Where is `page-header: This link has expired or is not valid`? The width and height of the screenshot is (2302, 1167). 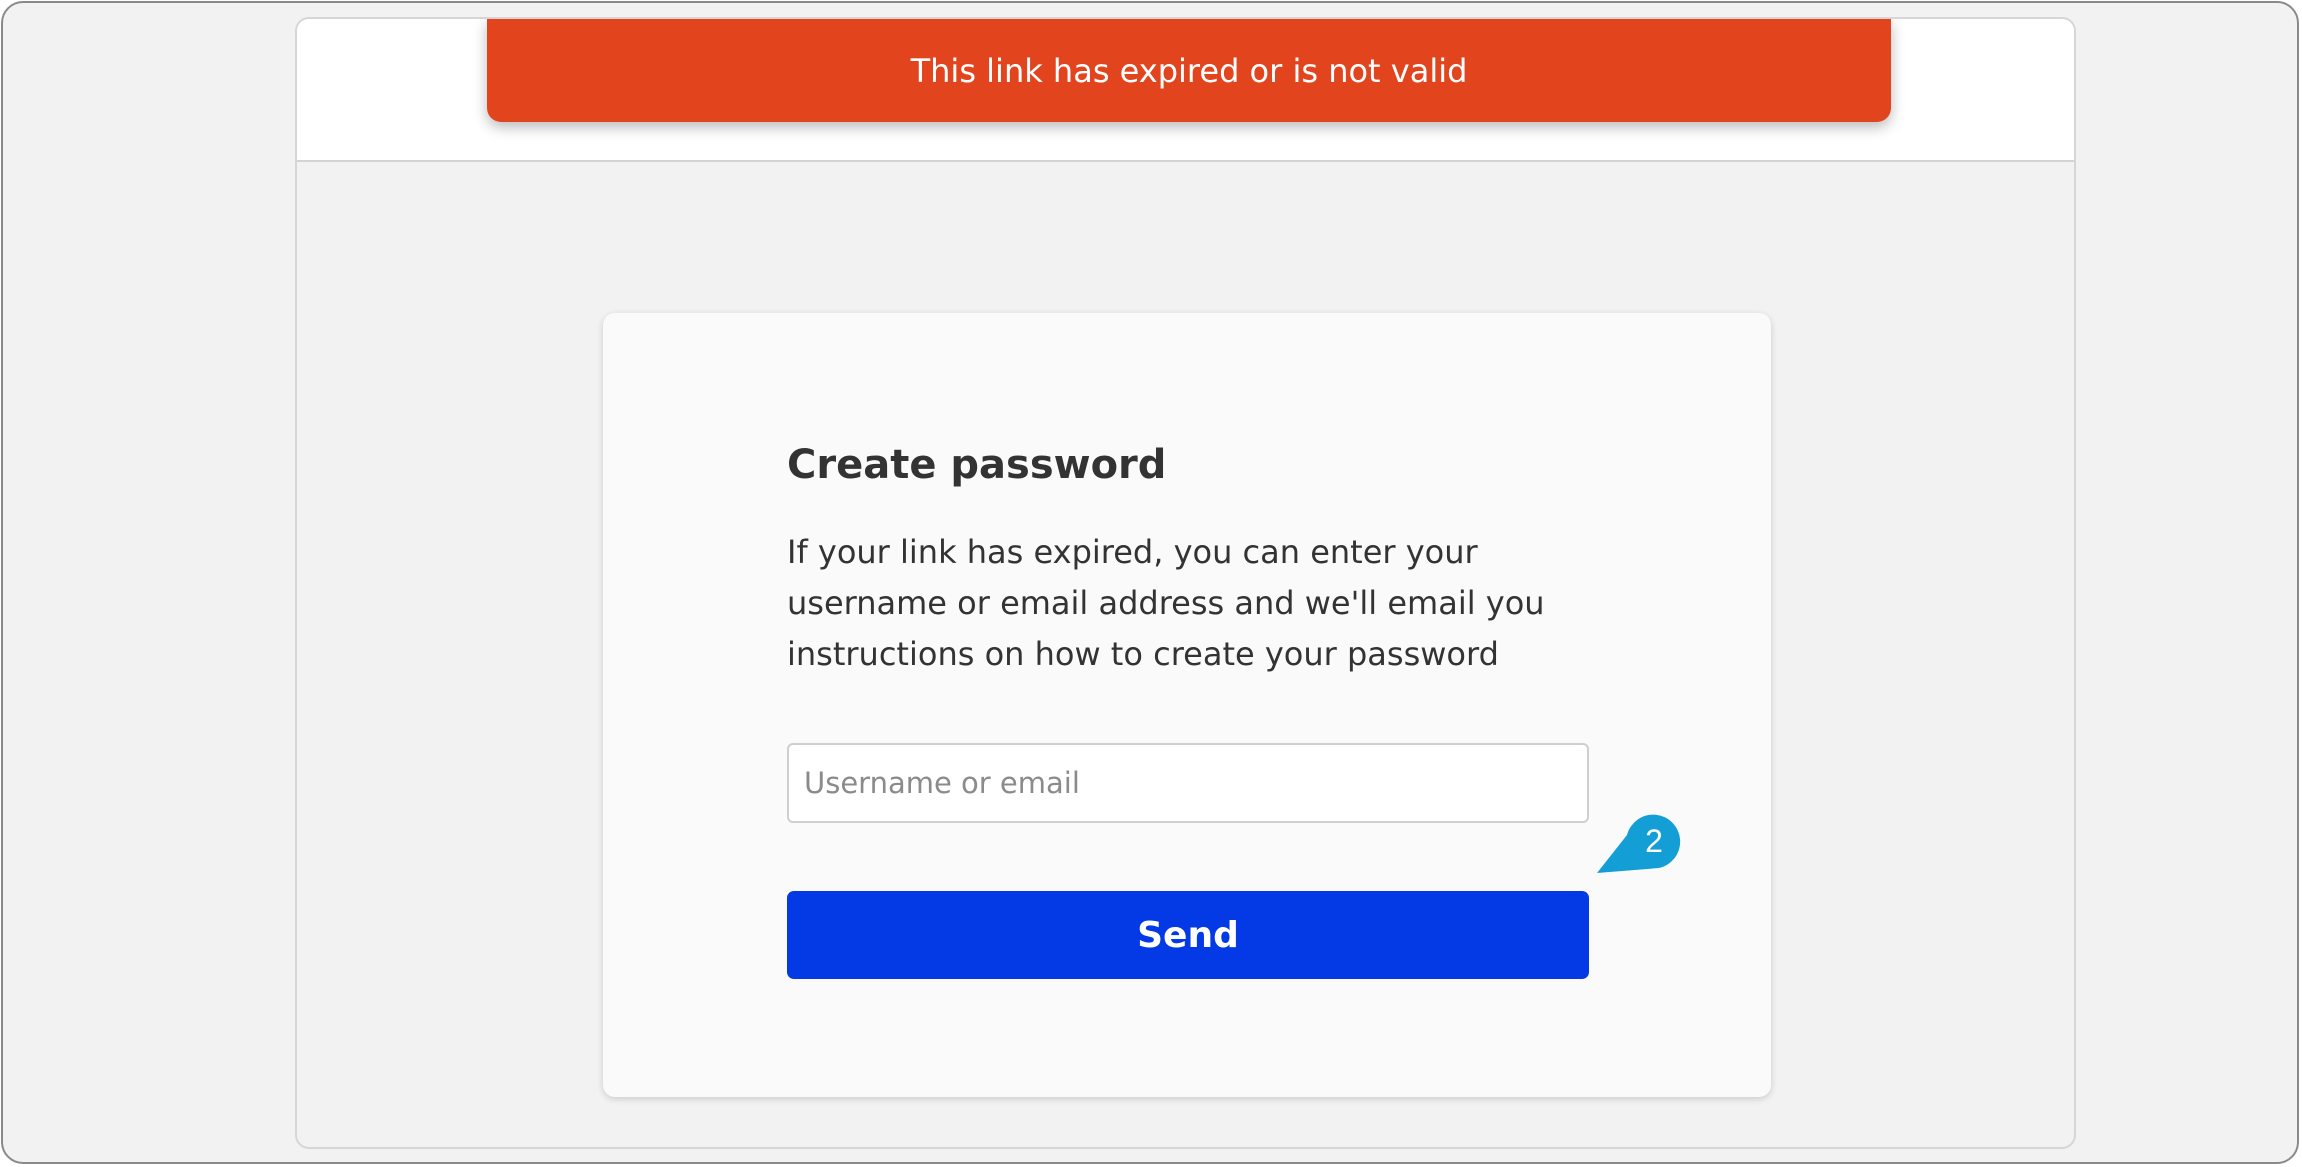 page-header: This link has expired or is not valid is located at coordinates (1185, 90).